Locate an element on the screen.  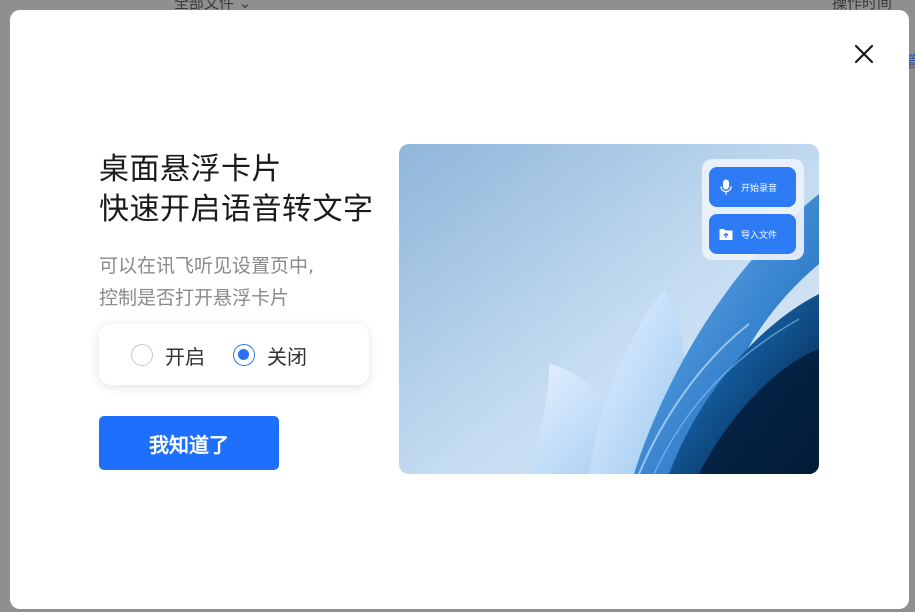
radio-label-off: 关闭 is located at coordinates (287, 356).